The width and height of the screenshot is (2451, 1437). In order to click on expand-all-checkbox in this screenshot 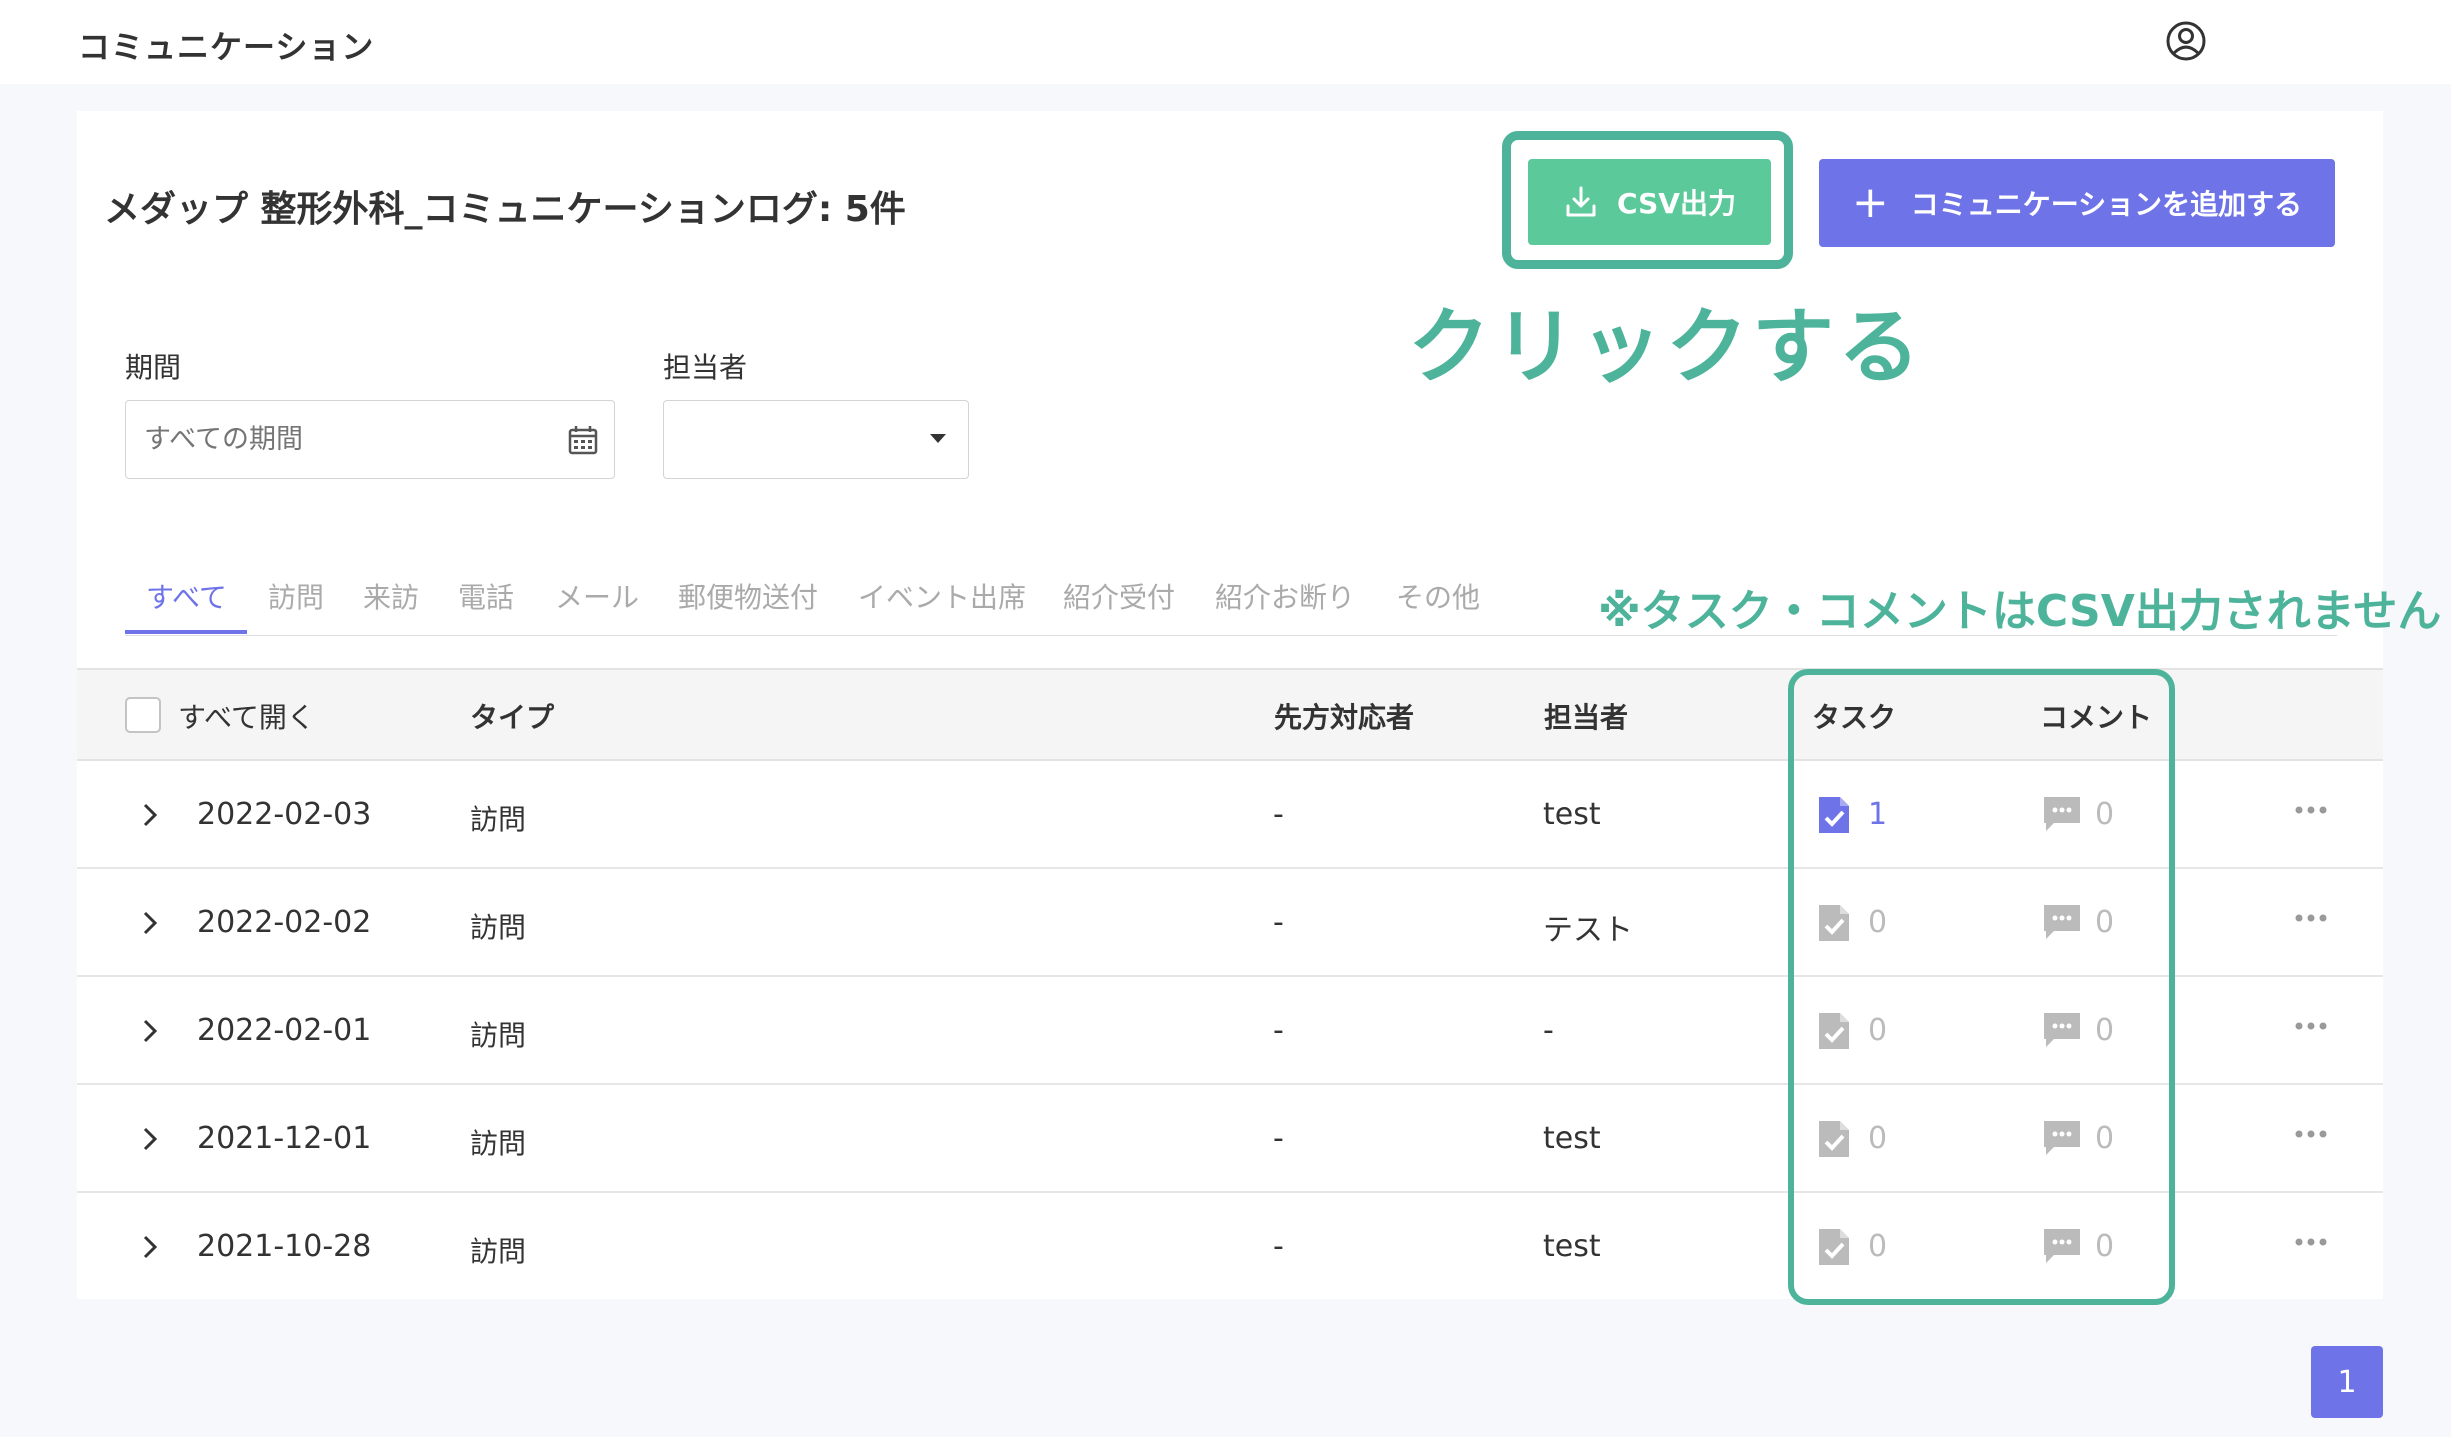, I will do `click(143, 715)`.